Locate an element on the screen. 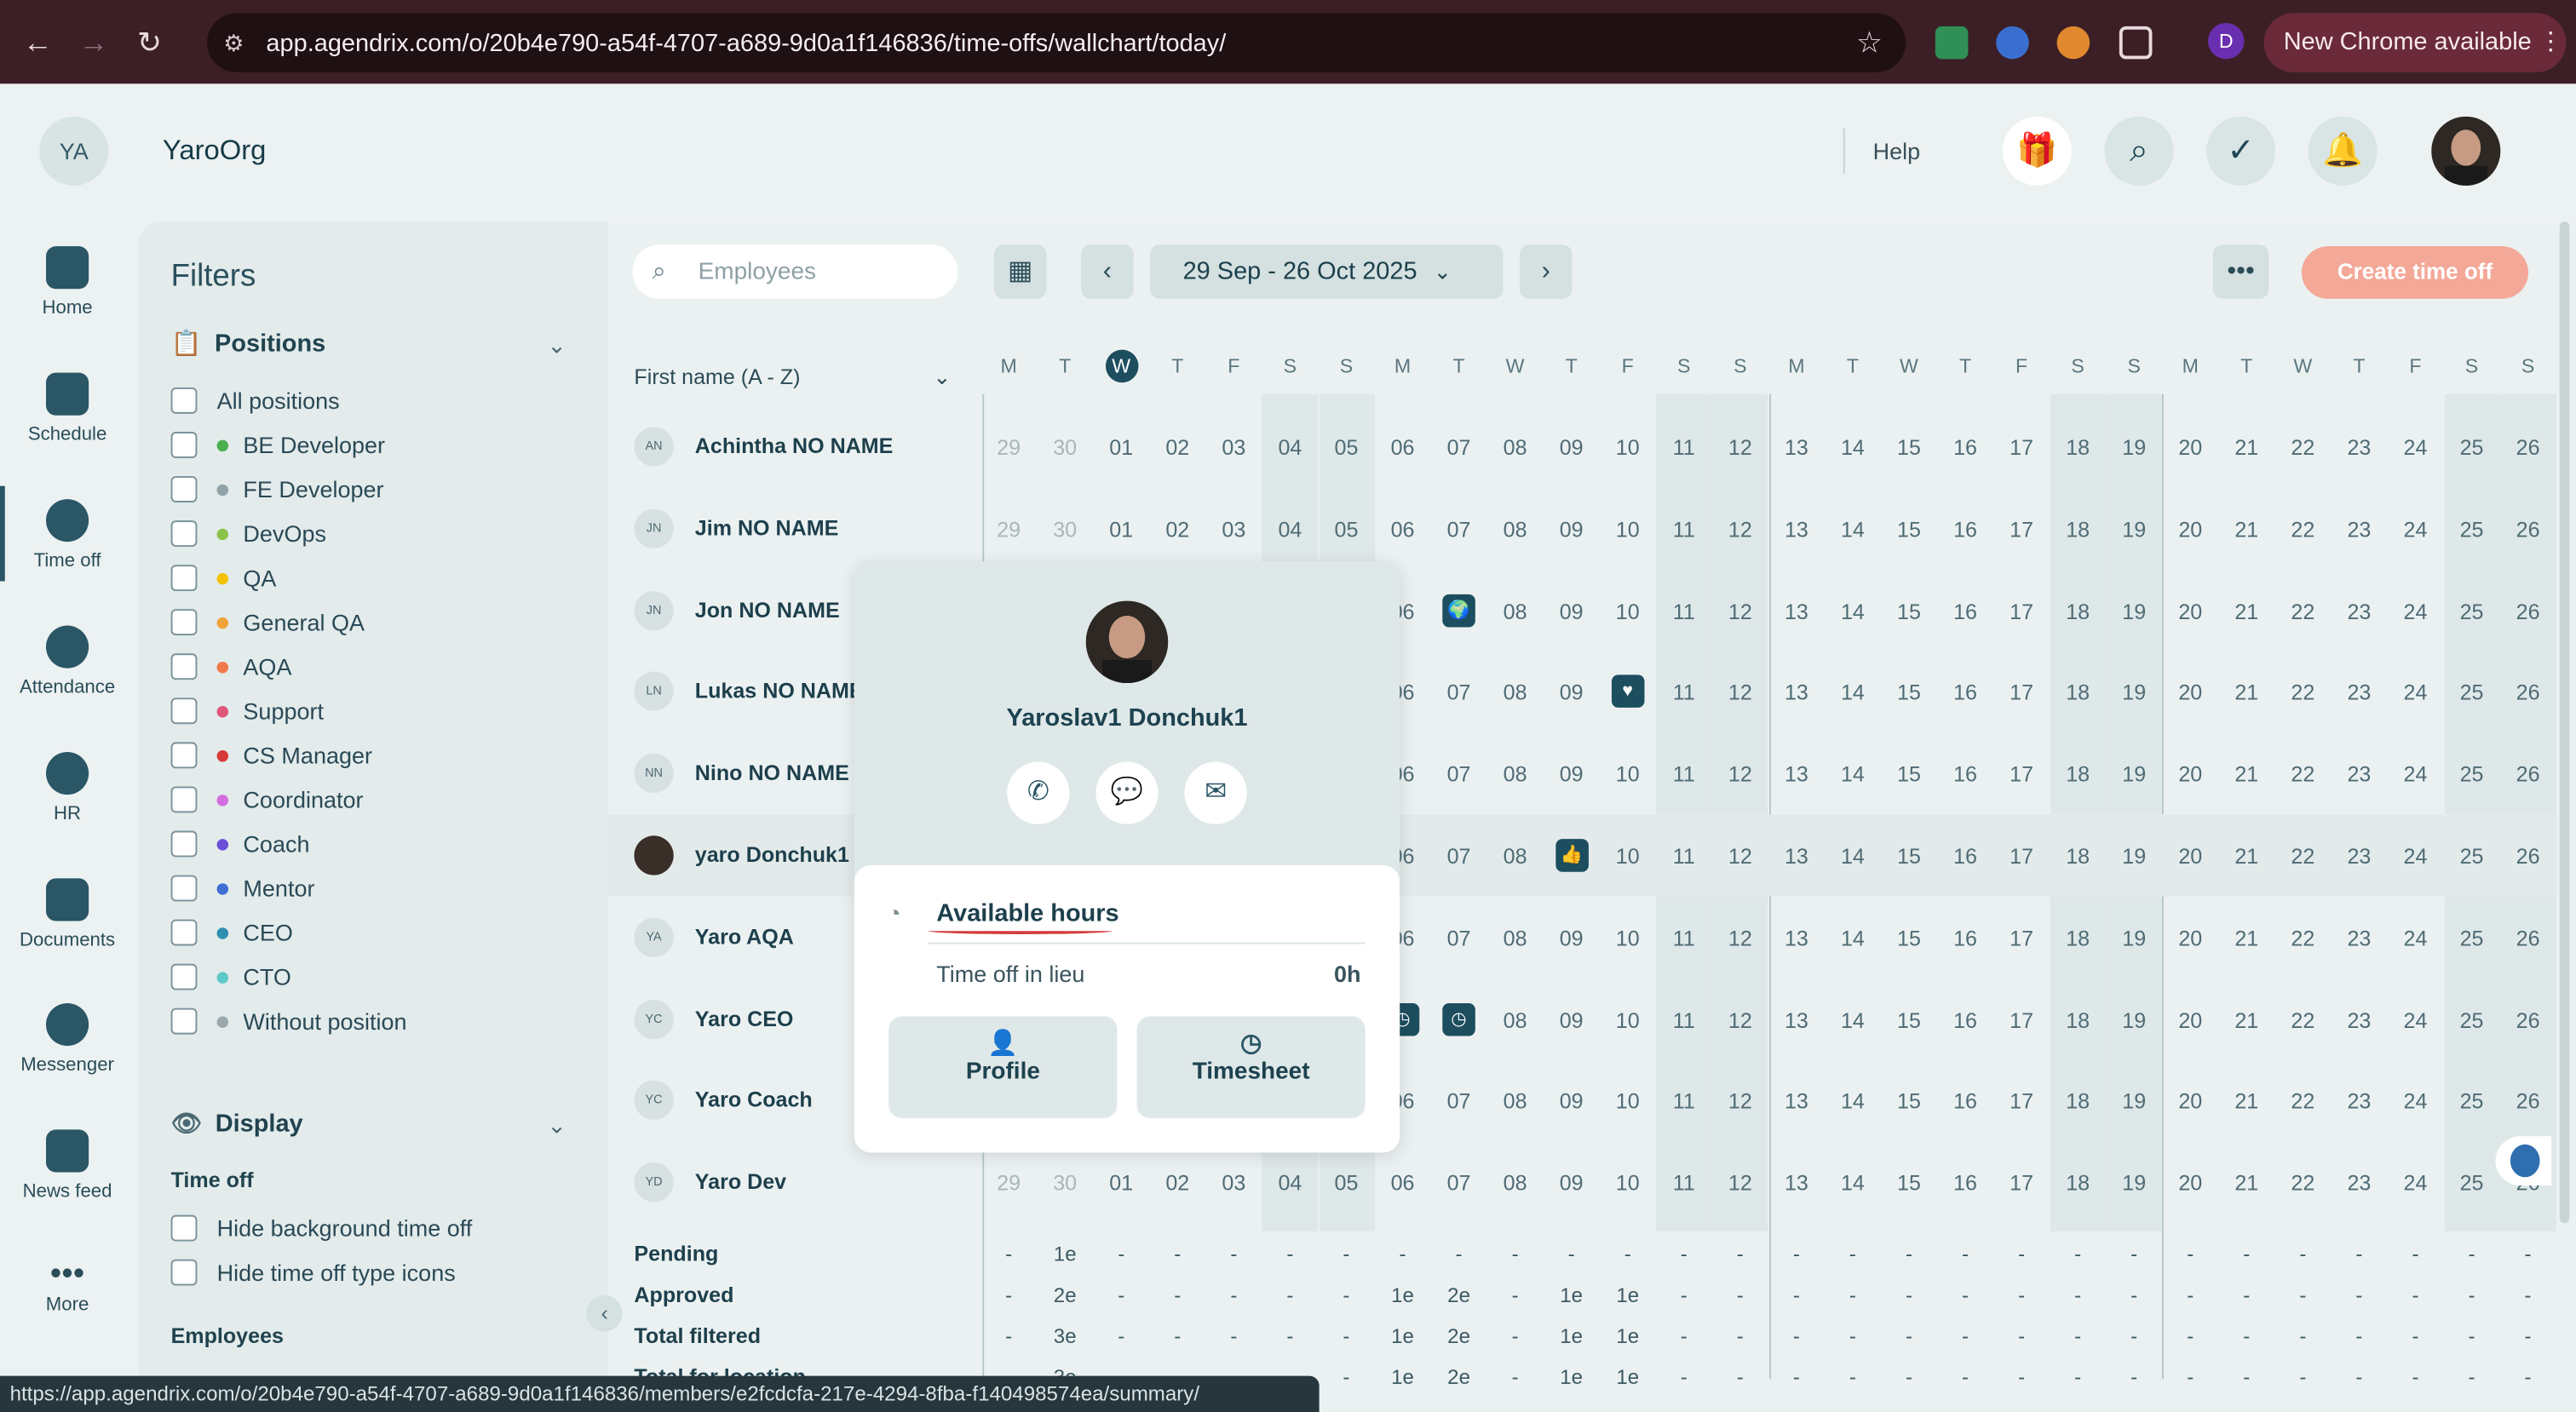 The width and height of the screenshot is (2576, 1412). position-checkbox: DevOps is located at coordinates (248, 533).